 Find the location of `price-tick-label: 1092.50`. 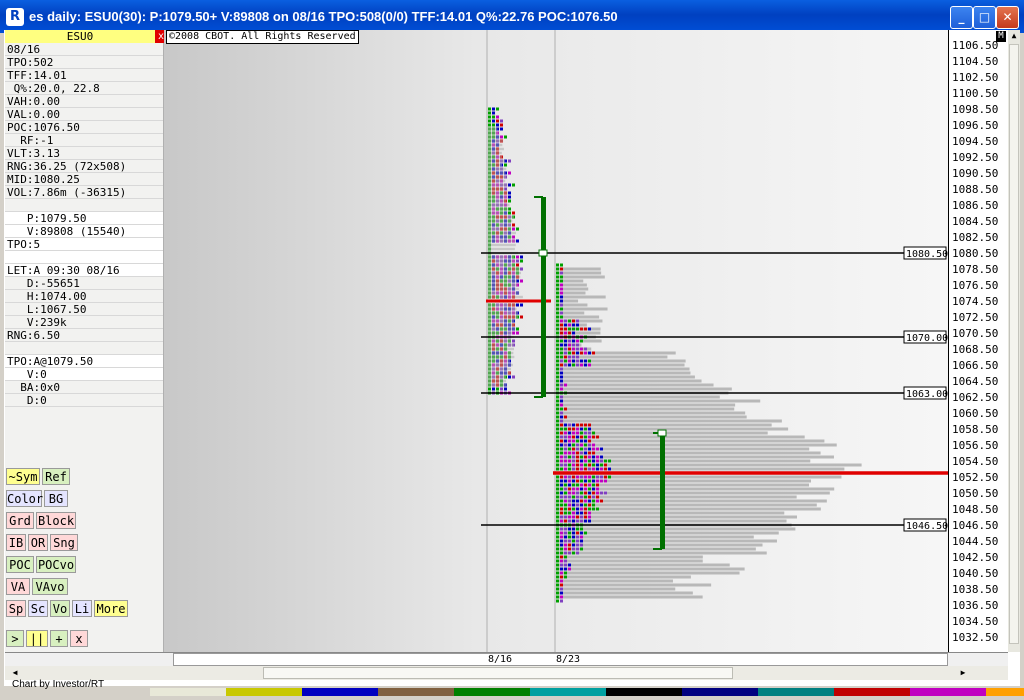

price-tick-label: 1092.50 is located at coordinates (975, 157).